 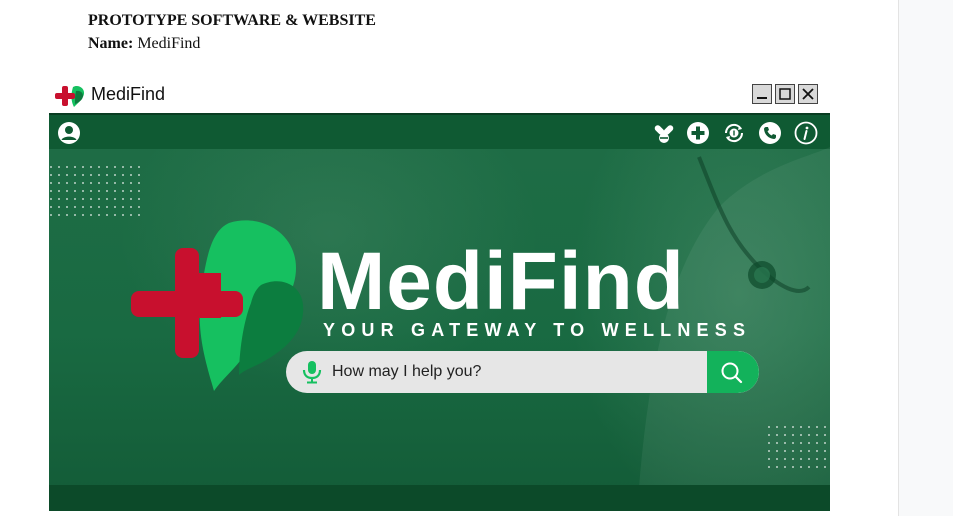 I want to click on maximize-button, so click(x=785, y=94).